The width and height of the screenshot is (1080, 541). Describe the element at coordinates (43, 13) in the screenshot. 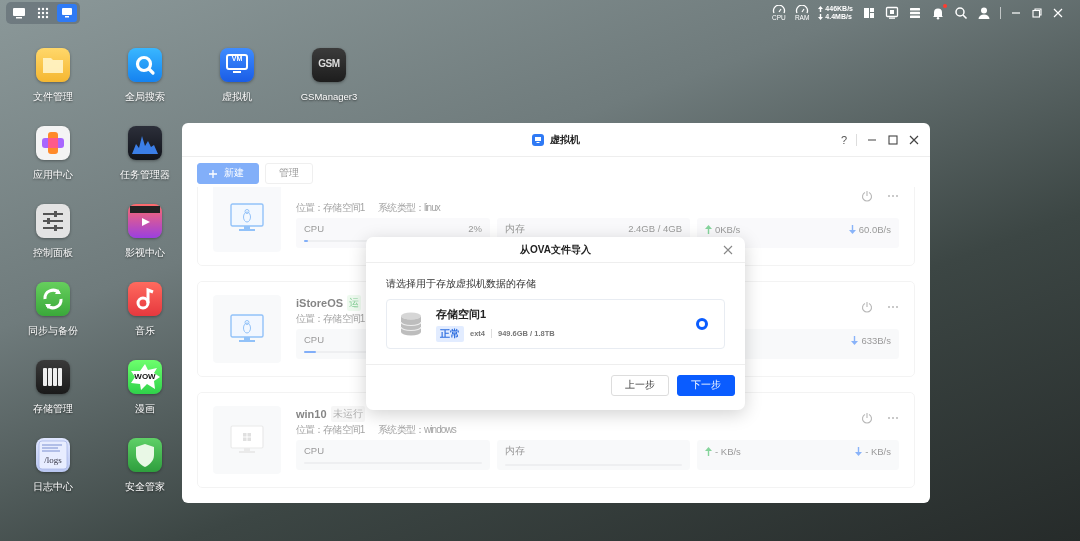

I see `grid-icon` at that location.